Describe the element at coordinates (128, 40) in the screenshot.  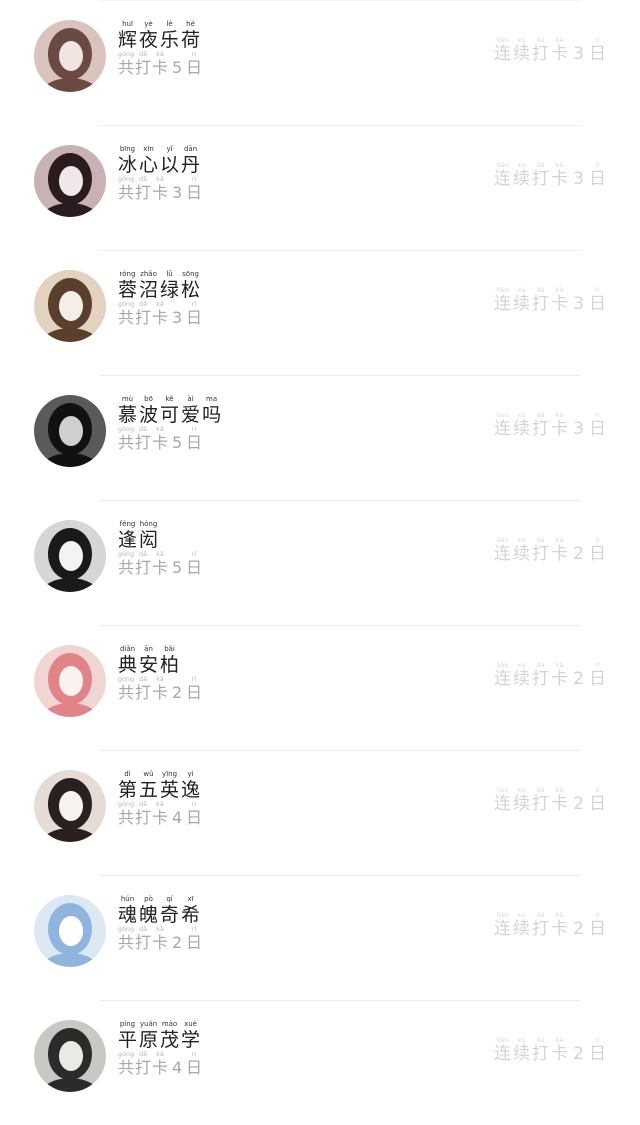
I see `hanzi: 辉` at that location.